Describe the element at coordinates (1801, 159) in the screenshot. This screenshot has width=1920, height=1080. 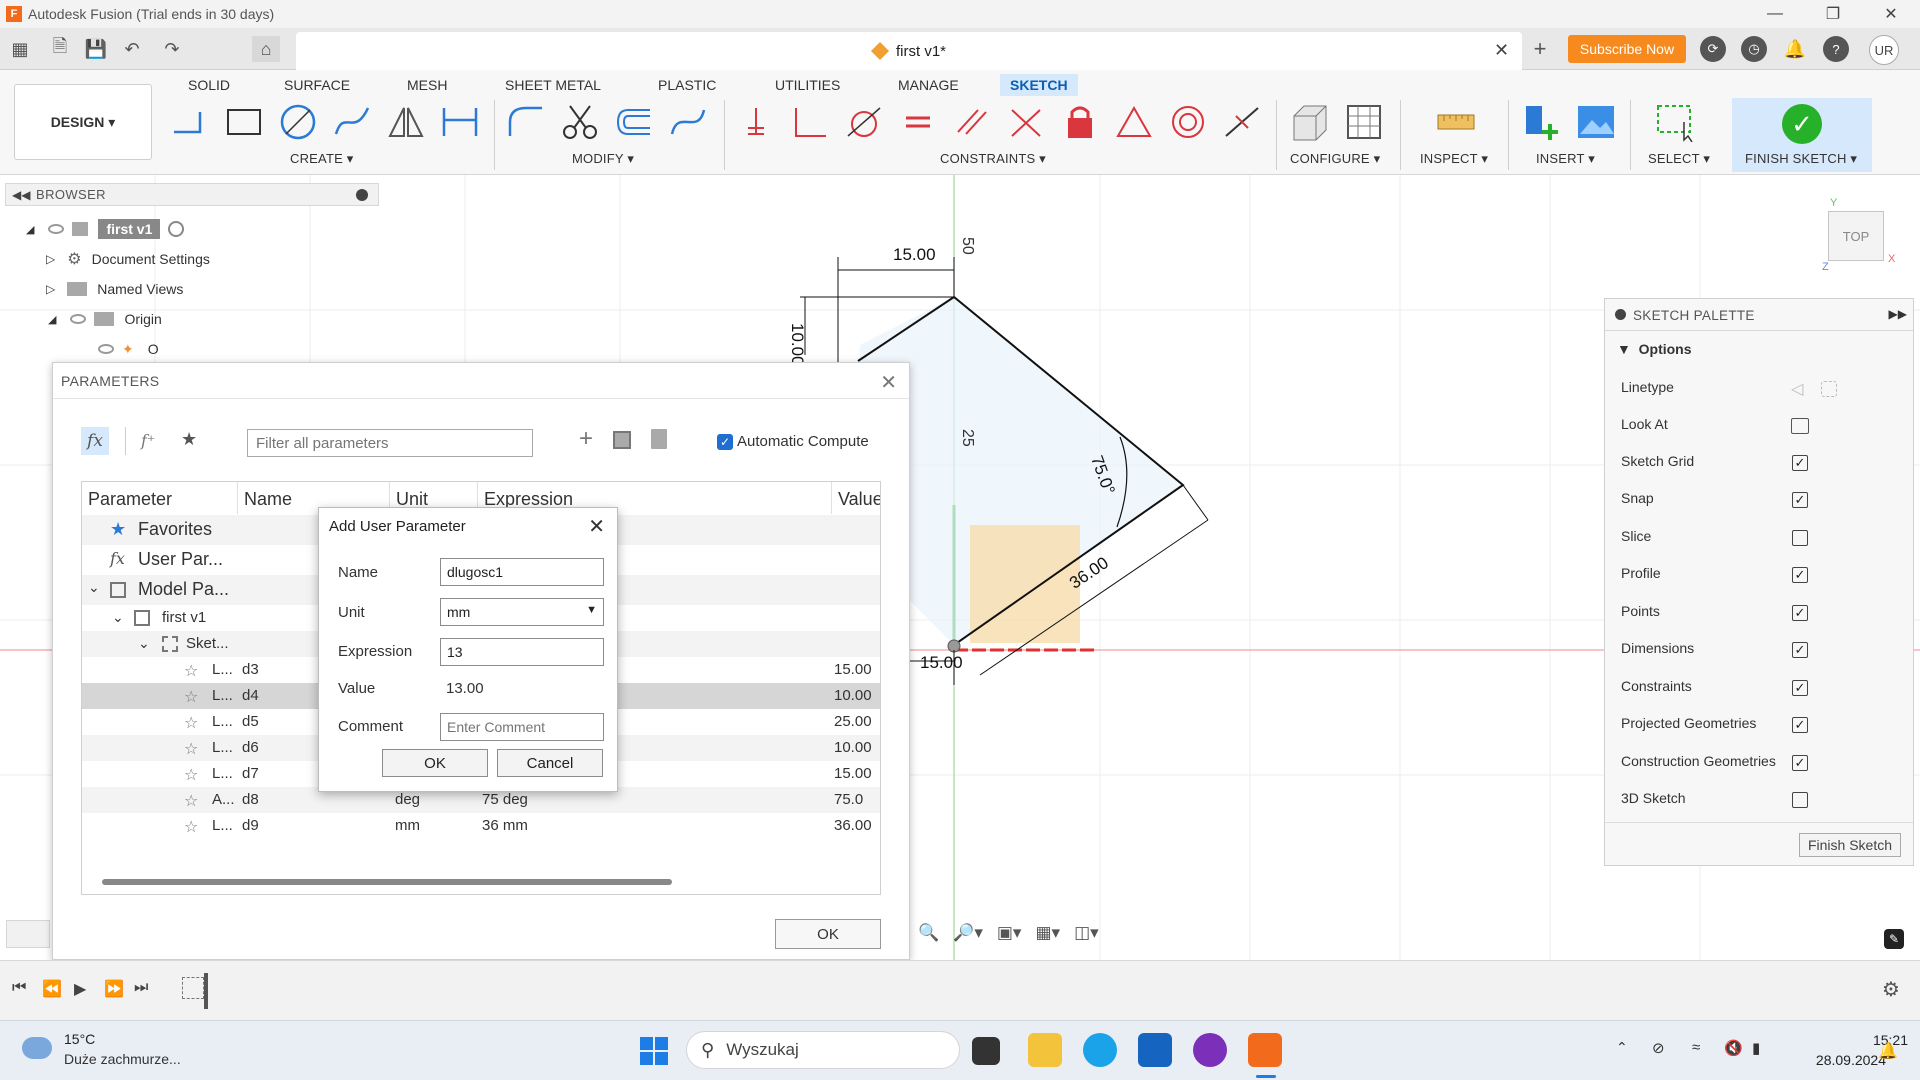
I see `finish-sketch-menu: FINISH SKETCH ▾` at that location.